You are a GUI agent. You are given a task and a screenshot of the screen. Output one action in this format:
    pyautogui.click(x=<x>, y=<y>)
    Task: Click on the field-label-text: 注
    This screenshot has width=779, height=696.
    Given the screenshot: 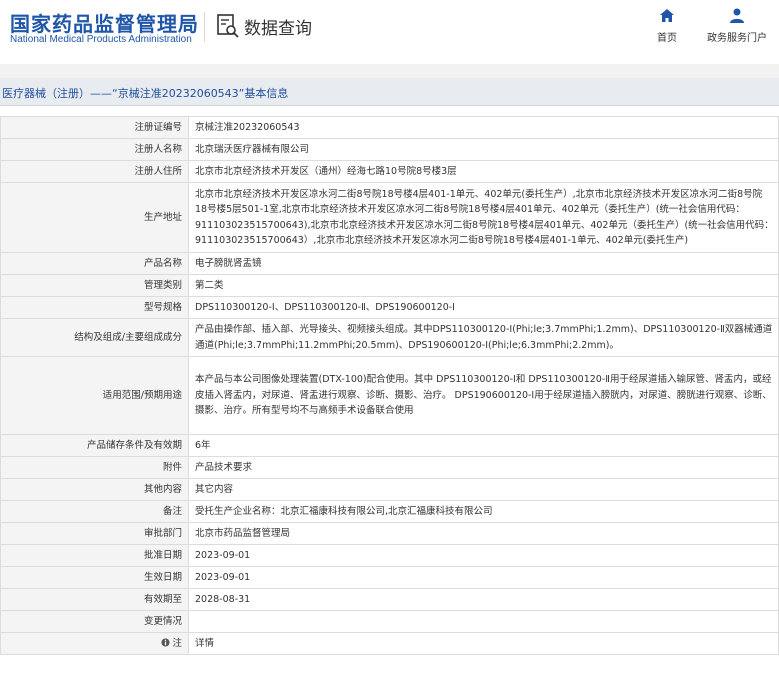 What is the action you would take?
    pyautogui.click(x=177, y=643)
    